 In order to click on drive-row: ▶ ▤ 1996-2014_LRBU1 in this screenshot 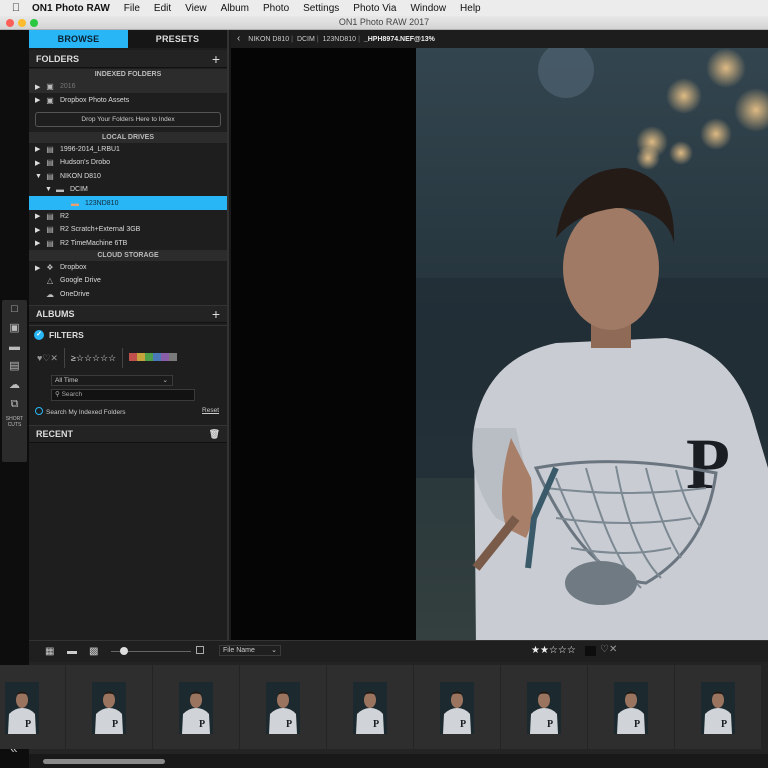, I will do `click(128, 149)`.